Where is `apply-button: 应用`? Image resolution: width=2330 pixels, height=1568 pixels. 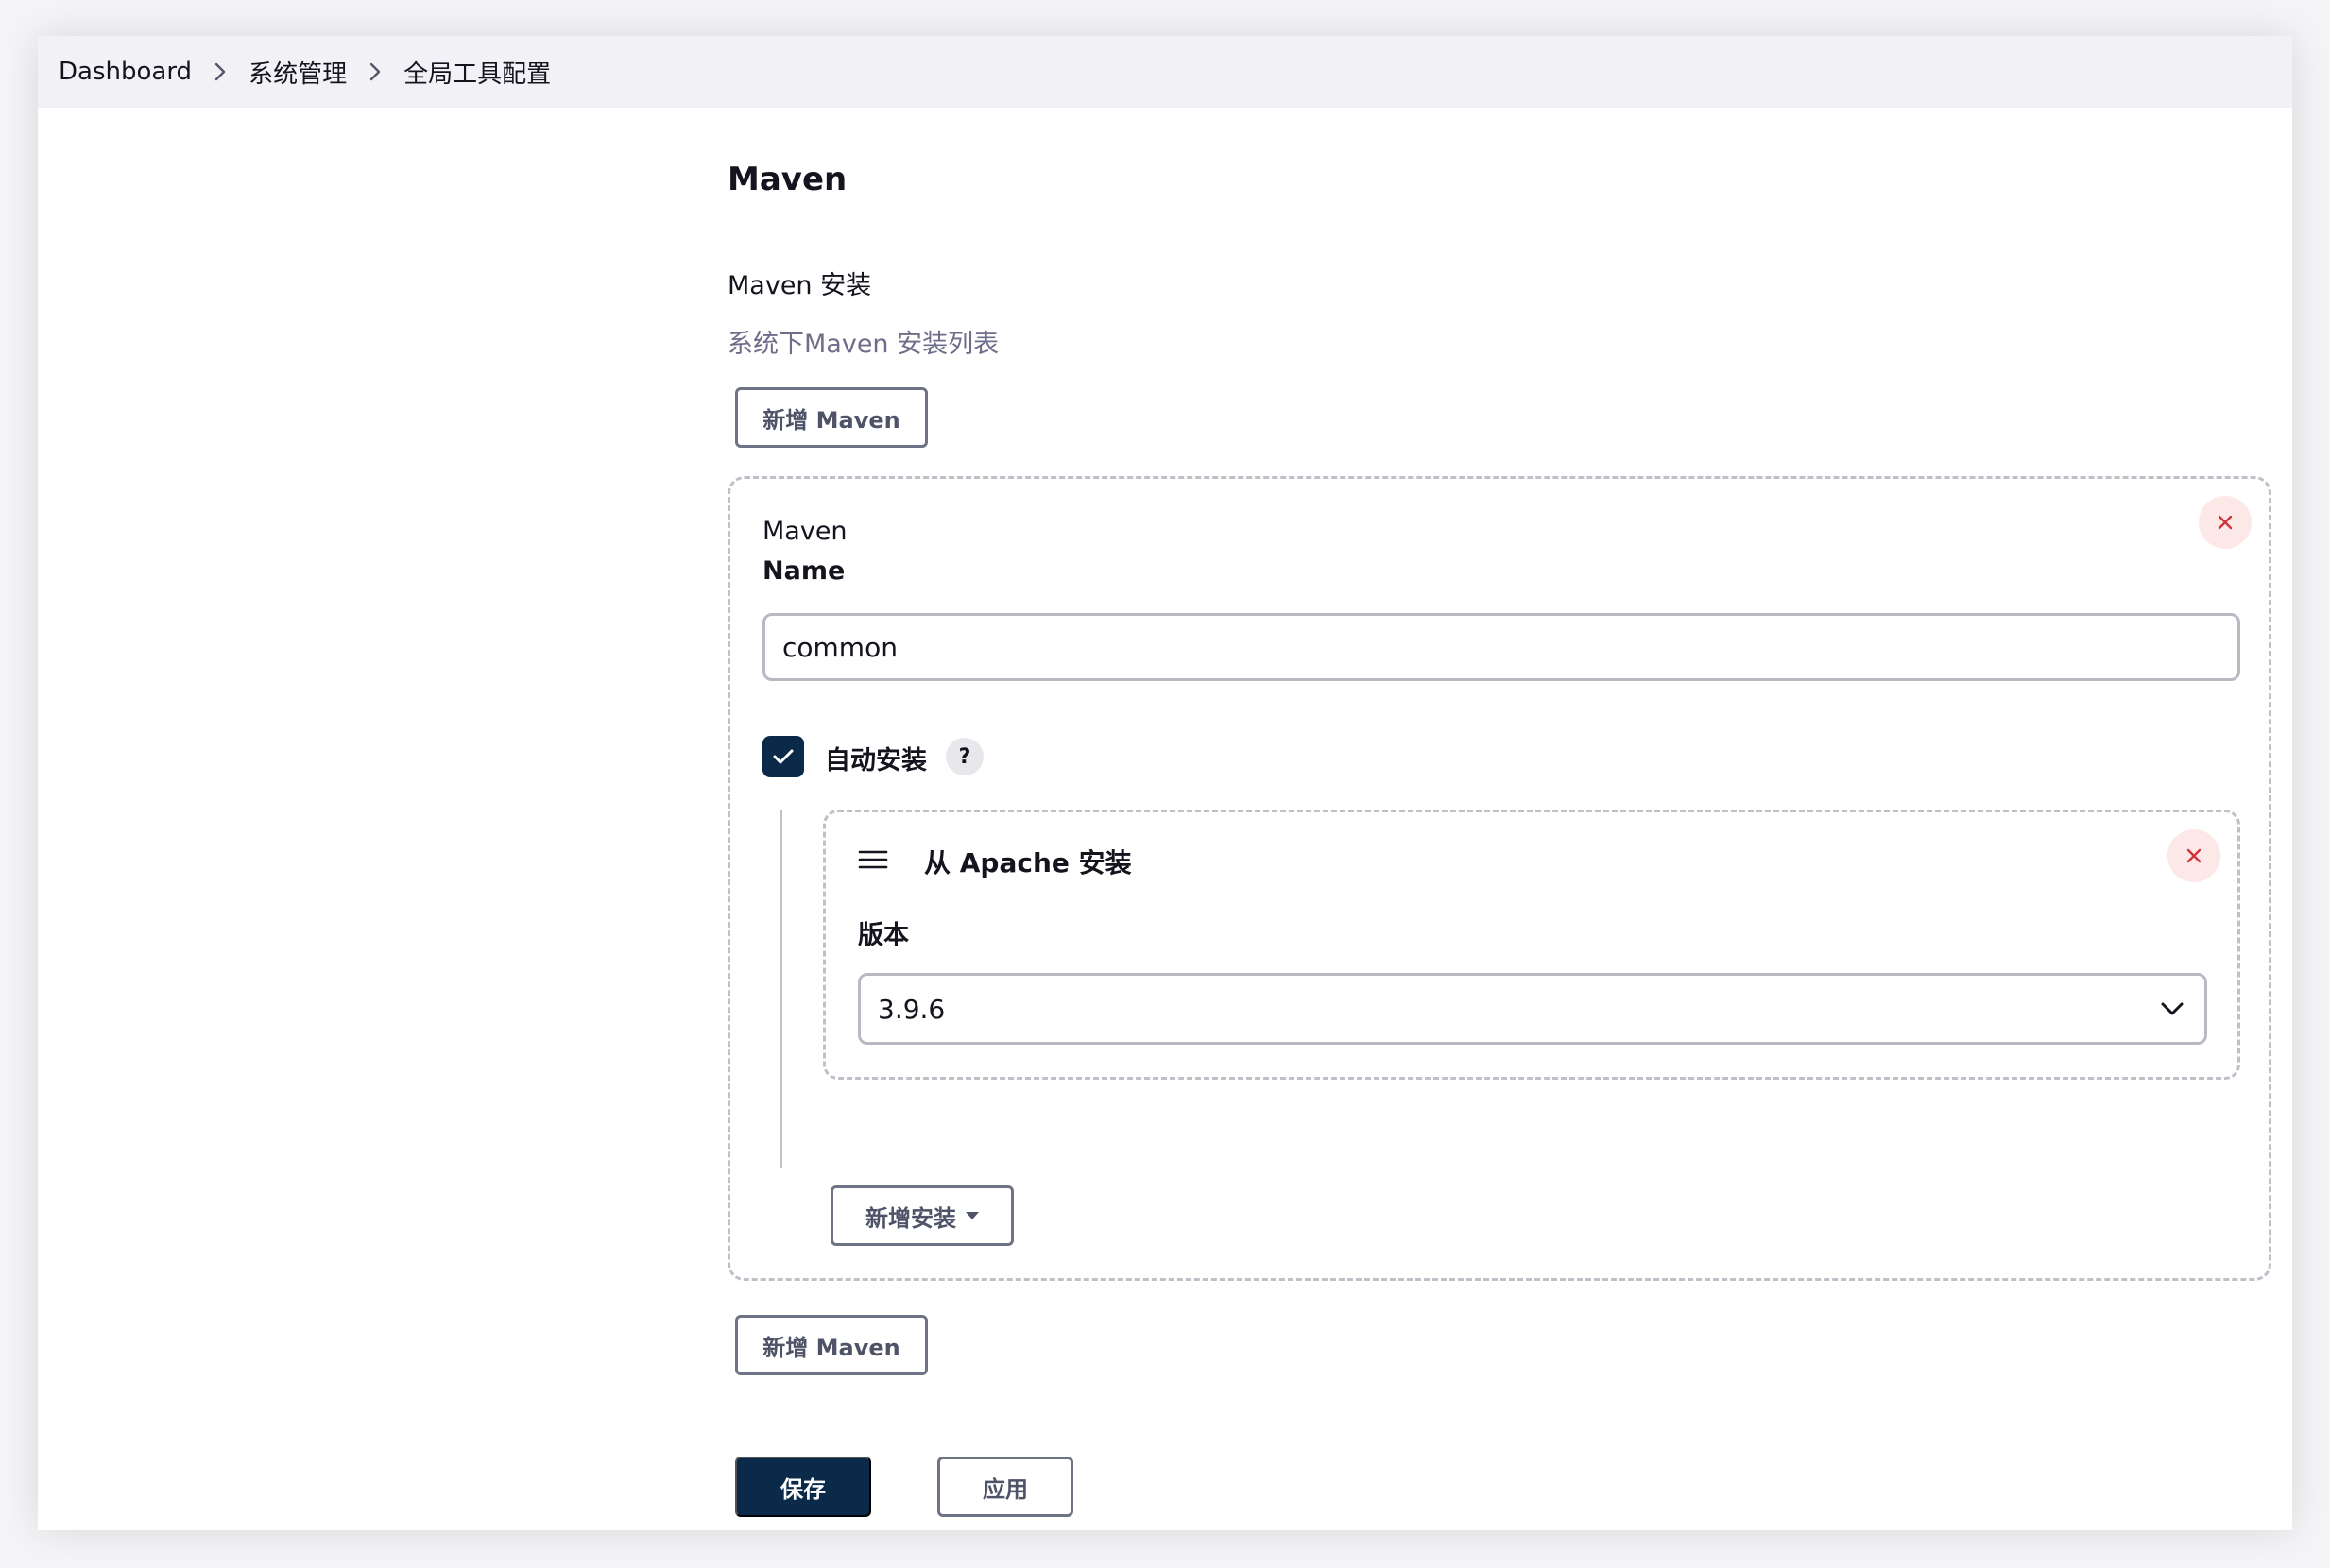
apply-button: 应用 is located at coordinates (1005, 1487).